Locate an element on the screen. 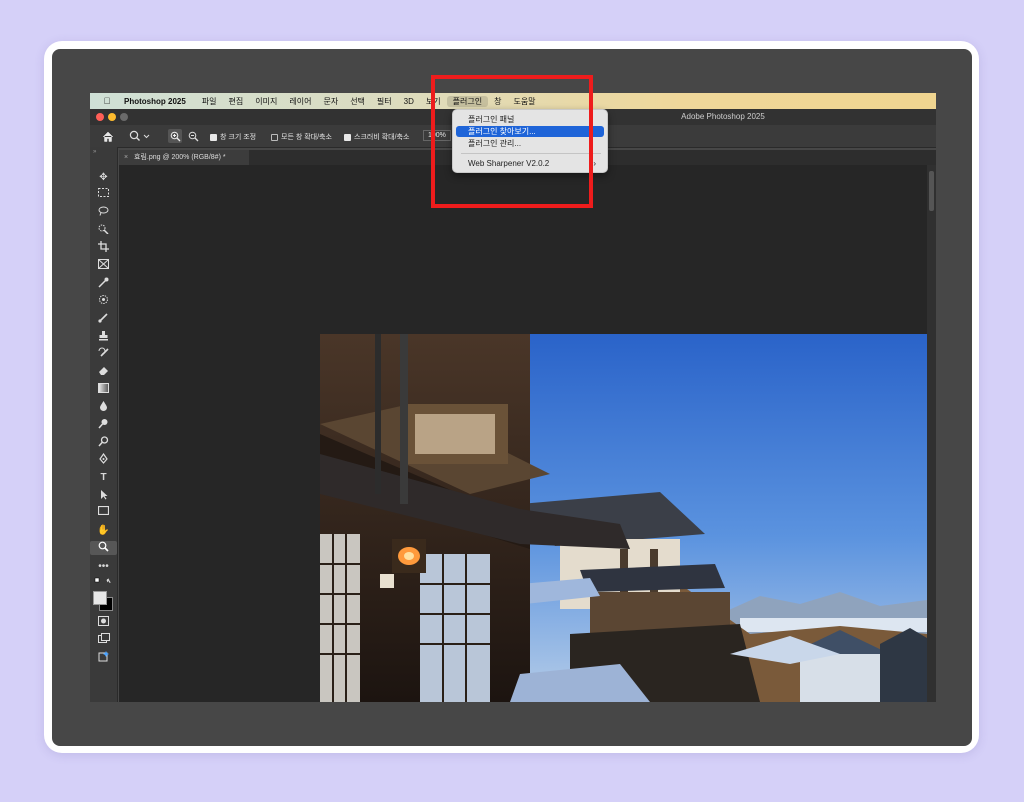 The width and height of the screenshot is (1024, 802). menu-image: 이미지 is located at coordinates (266, 101).